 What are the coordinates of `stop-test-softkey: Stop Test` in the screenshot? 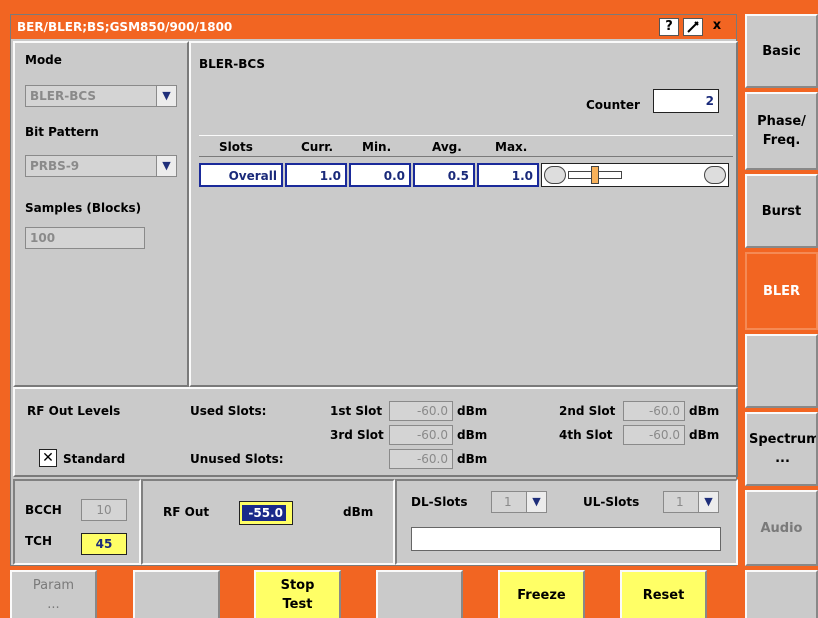 It's located at (297, 594).